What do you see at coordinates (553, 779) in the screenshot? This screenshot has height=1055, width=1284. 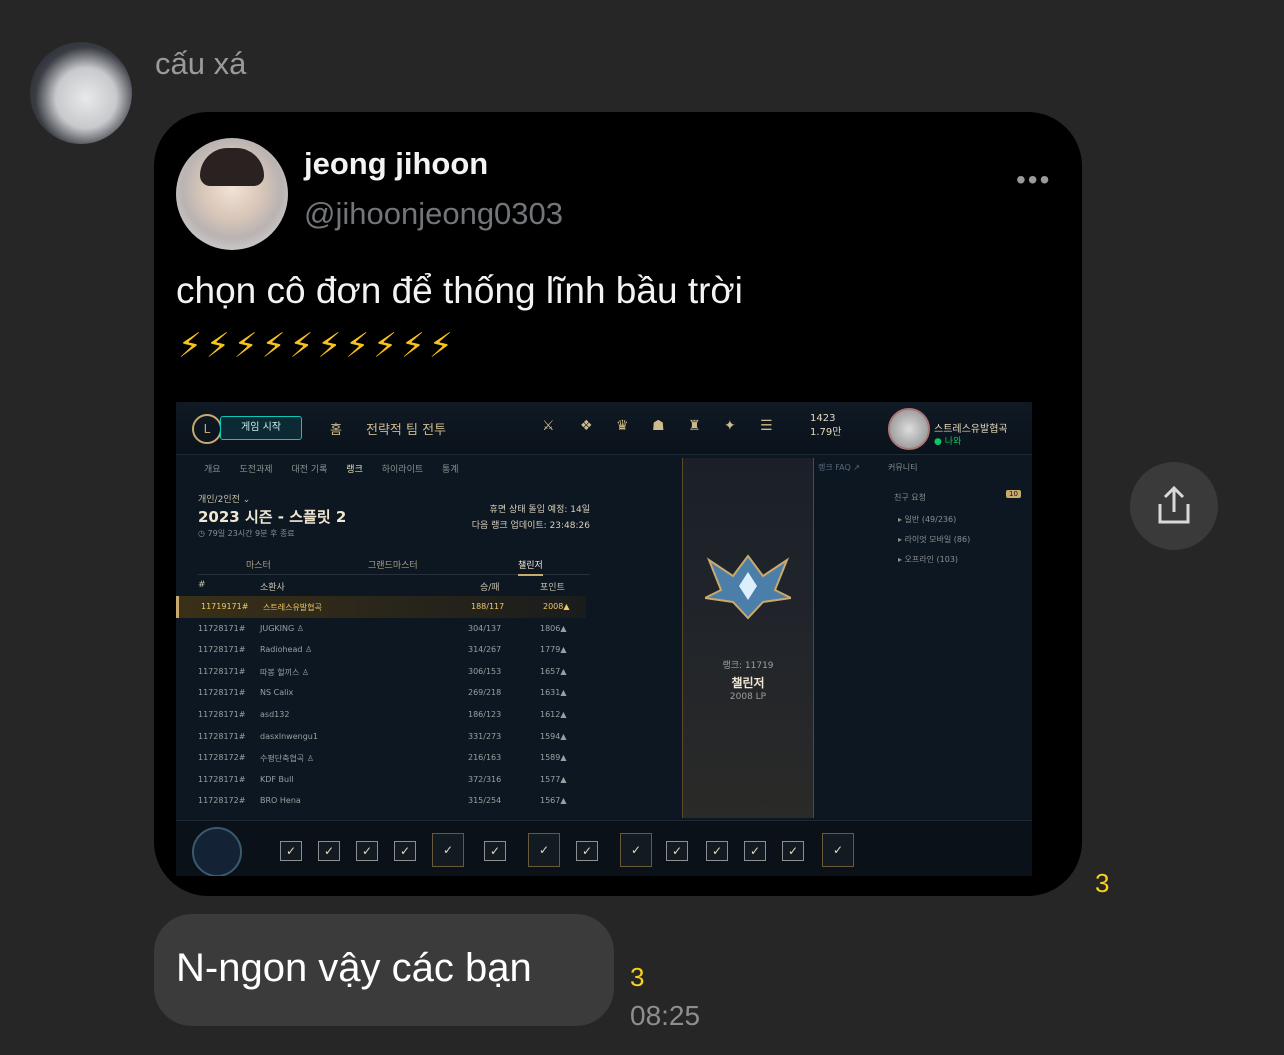 I see `ladder-cell-lp: 1577▲` at bounding box center [553, 779].